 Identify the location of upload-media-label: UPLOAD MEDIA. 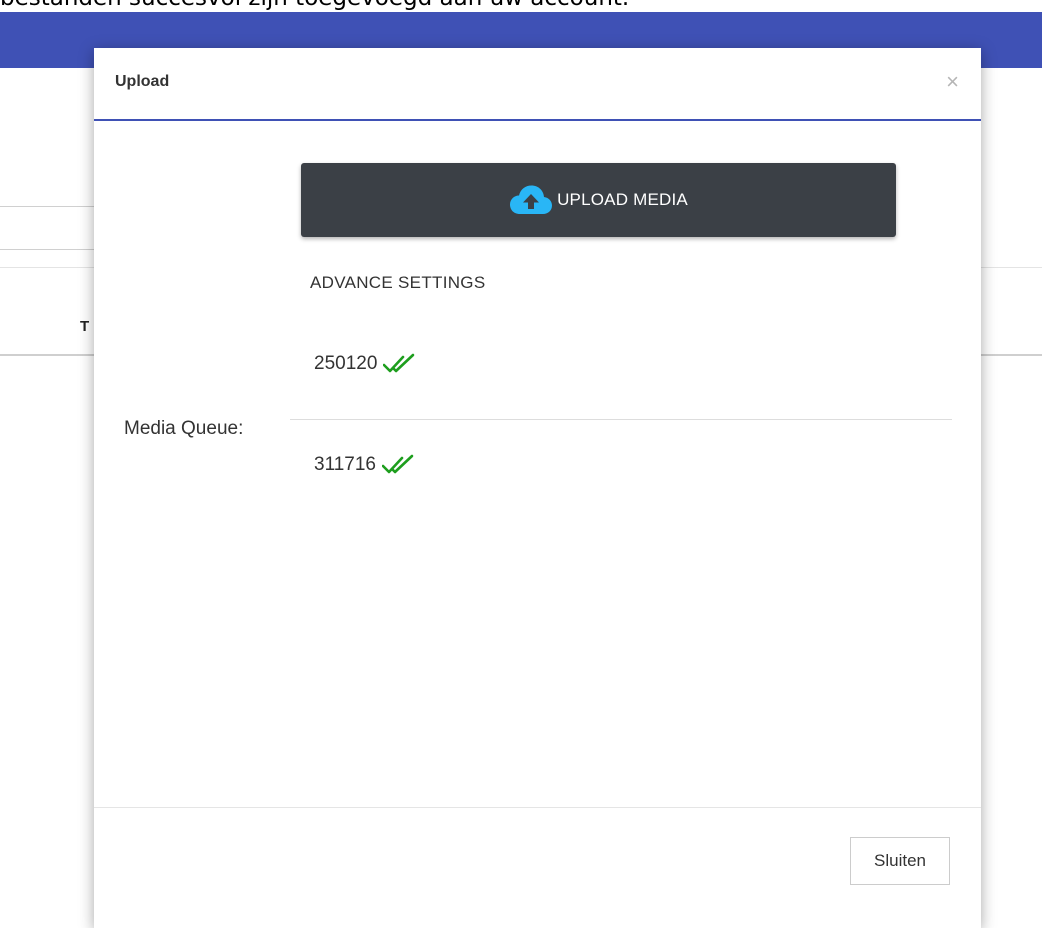
(622, 199).